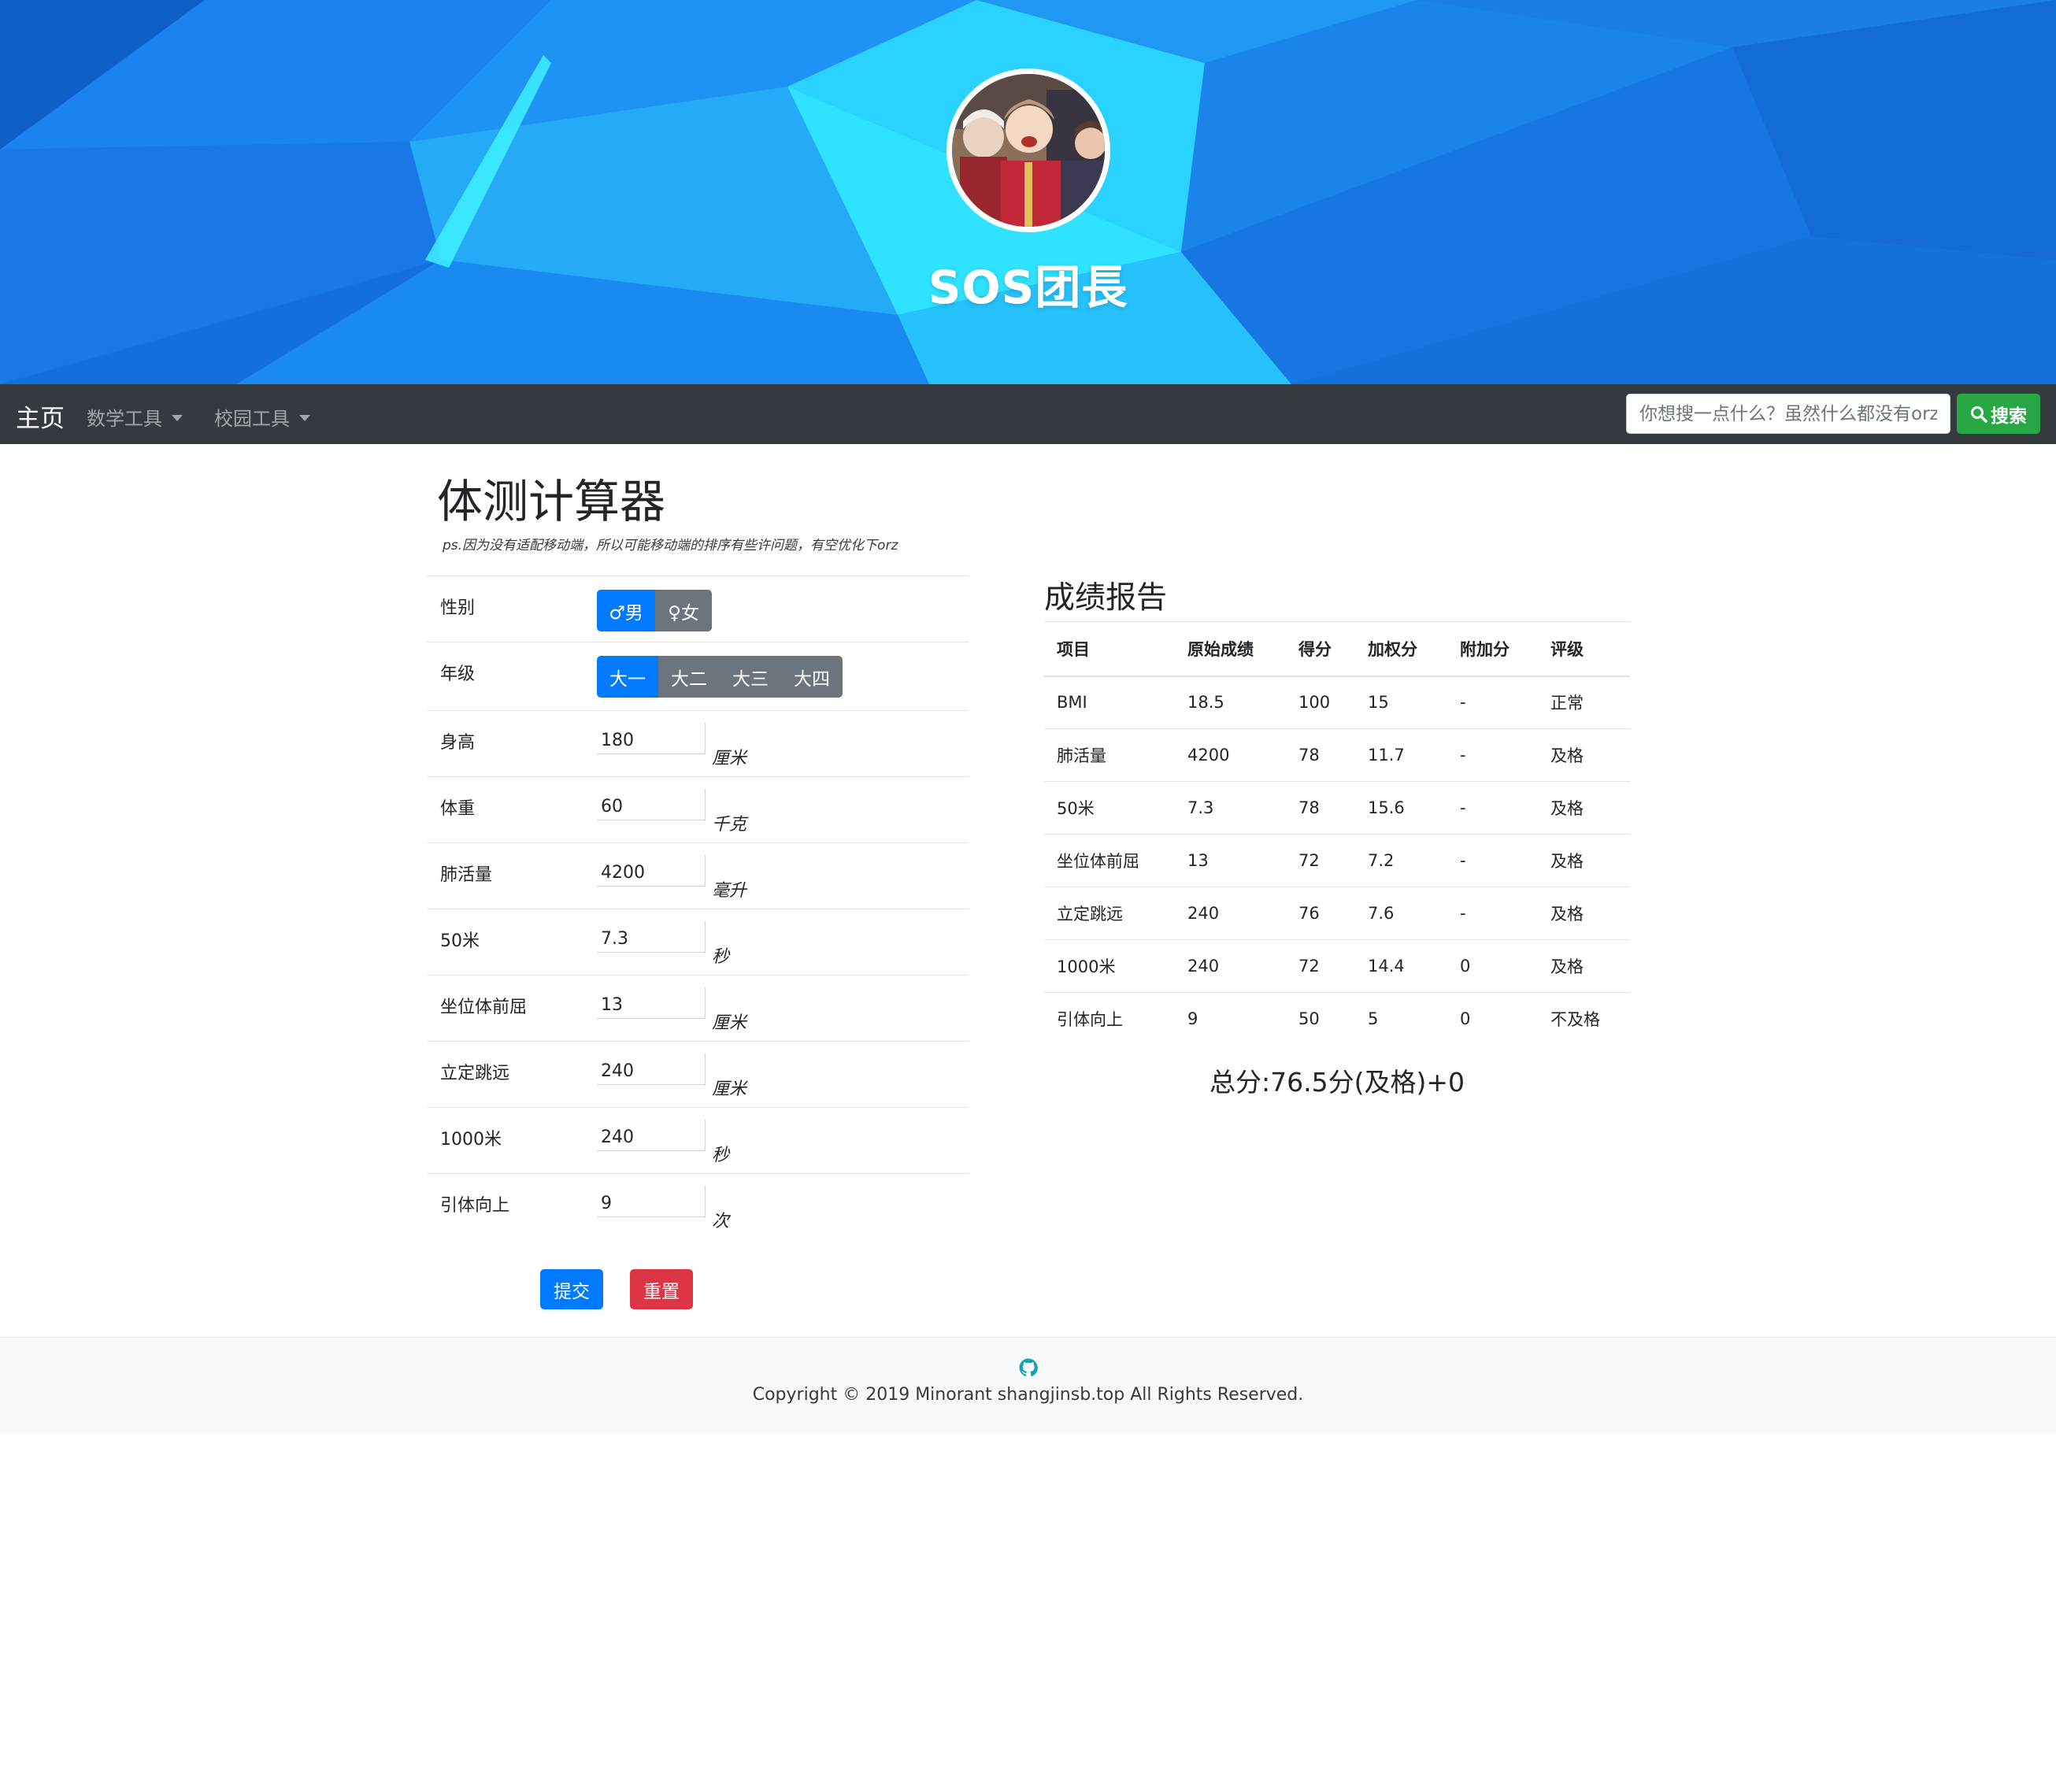  I want to click on table-cell: 4200, so click(1230, 755).